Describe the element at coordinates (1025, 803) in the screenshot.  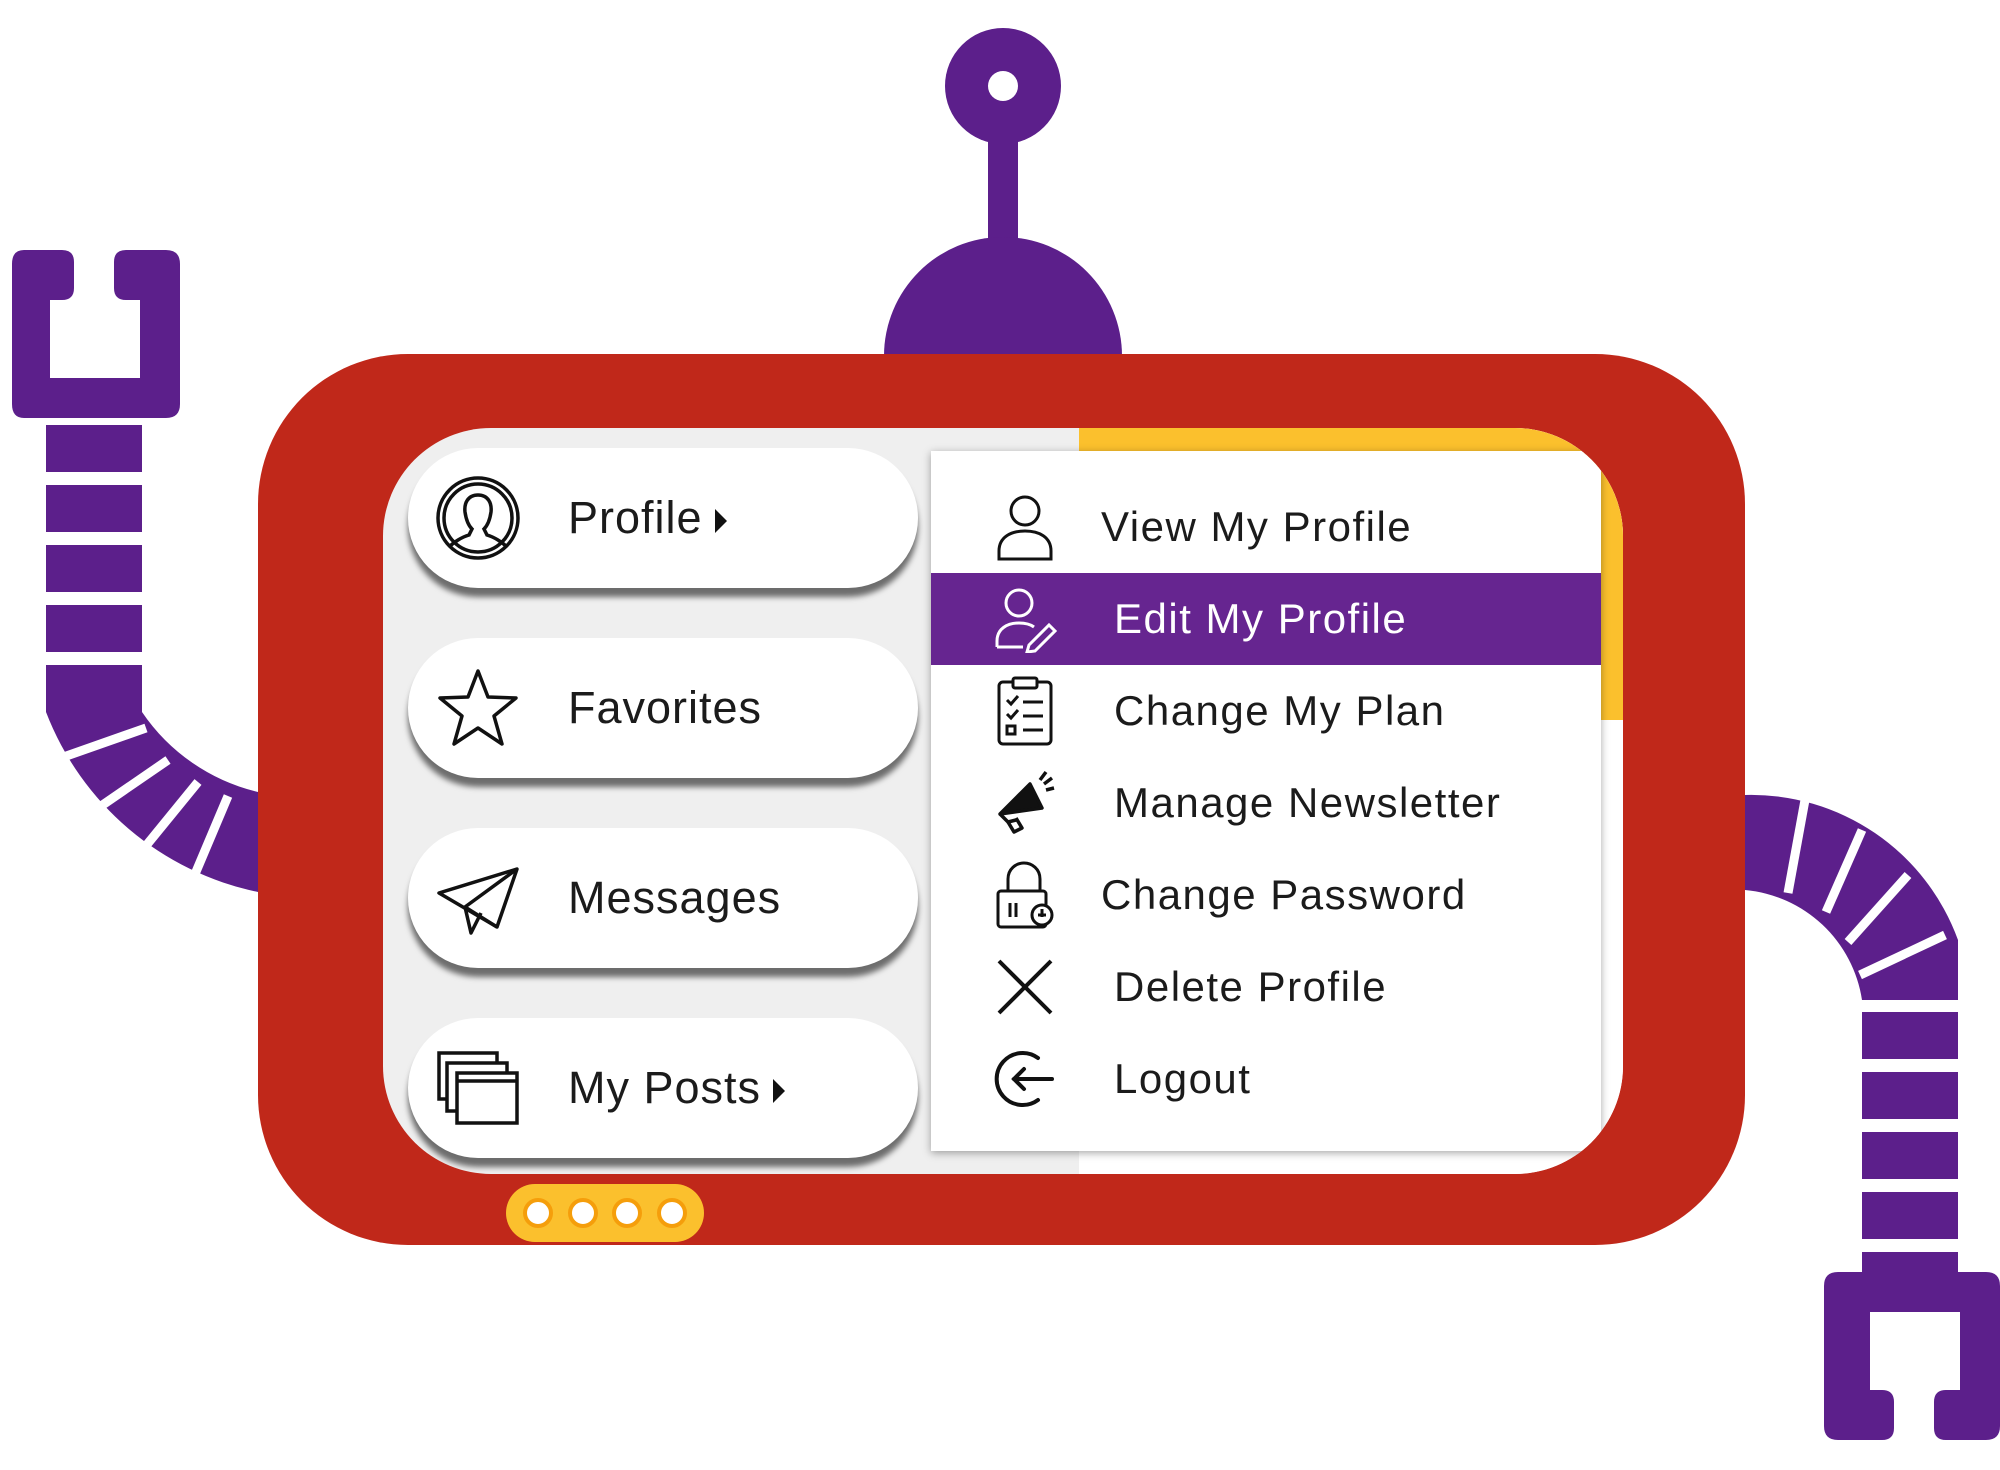
I see `megaphone-icon` at that location.